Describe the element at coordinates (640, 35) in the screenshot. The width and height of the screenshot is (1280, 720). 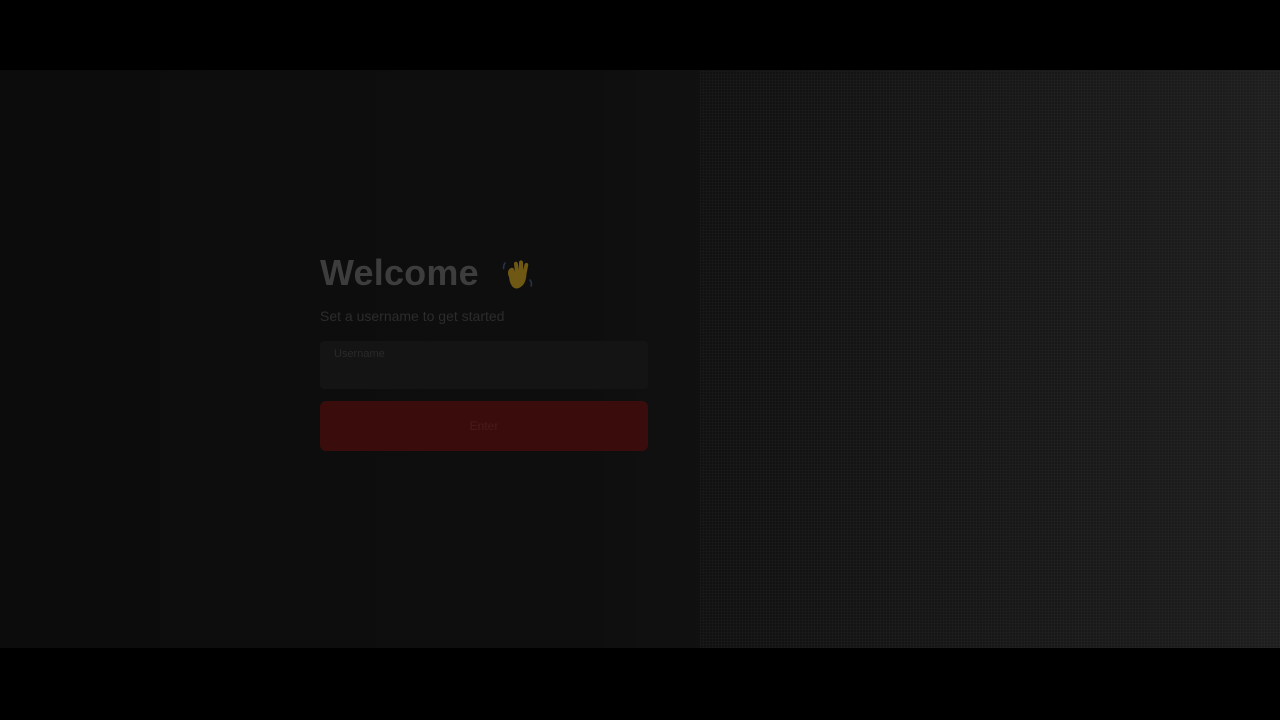
I see `letterbox-top` at that location.